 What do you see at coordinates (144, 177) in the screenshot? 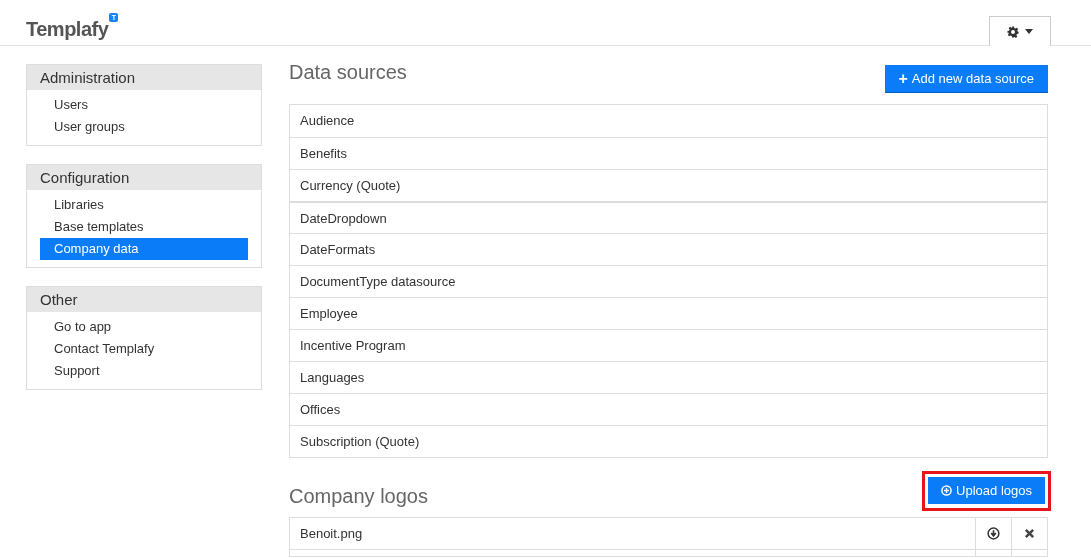
I see `panel-heading: Configuration` at bounding box center [144, 177].